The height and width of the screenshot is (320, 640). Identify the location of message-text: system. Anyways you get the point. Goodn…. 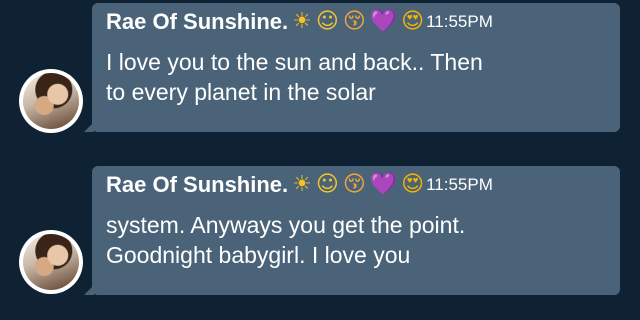
(286, 240).